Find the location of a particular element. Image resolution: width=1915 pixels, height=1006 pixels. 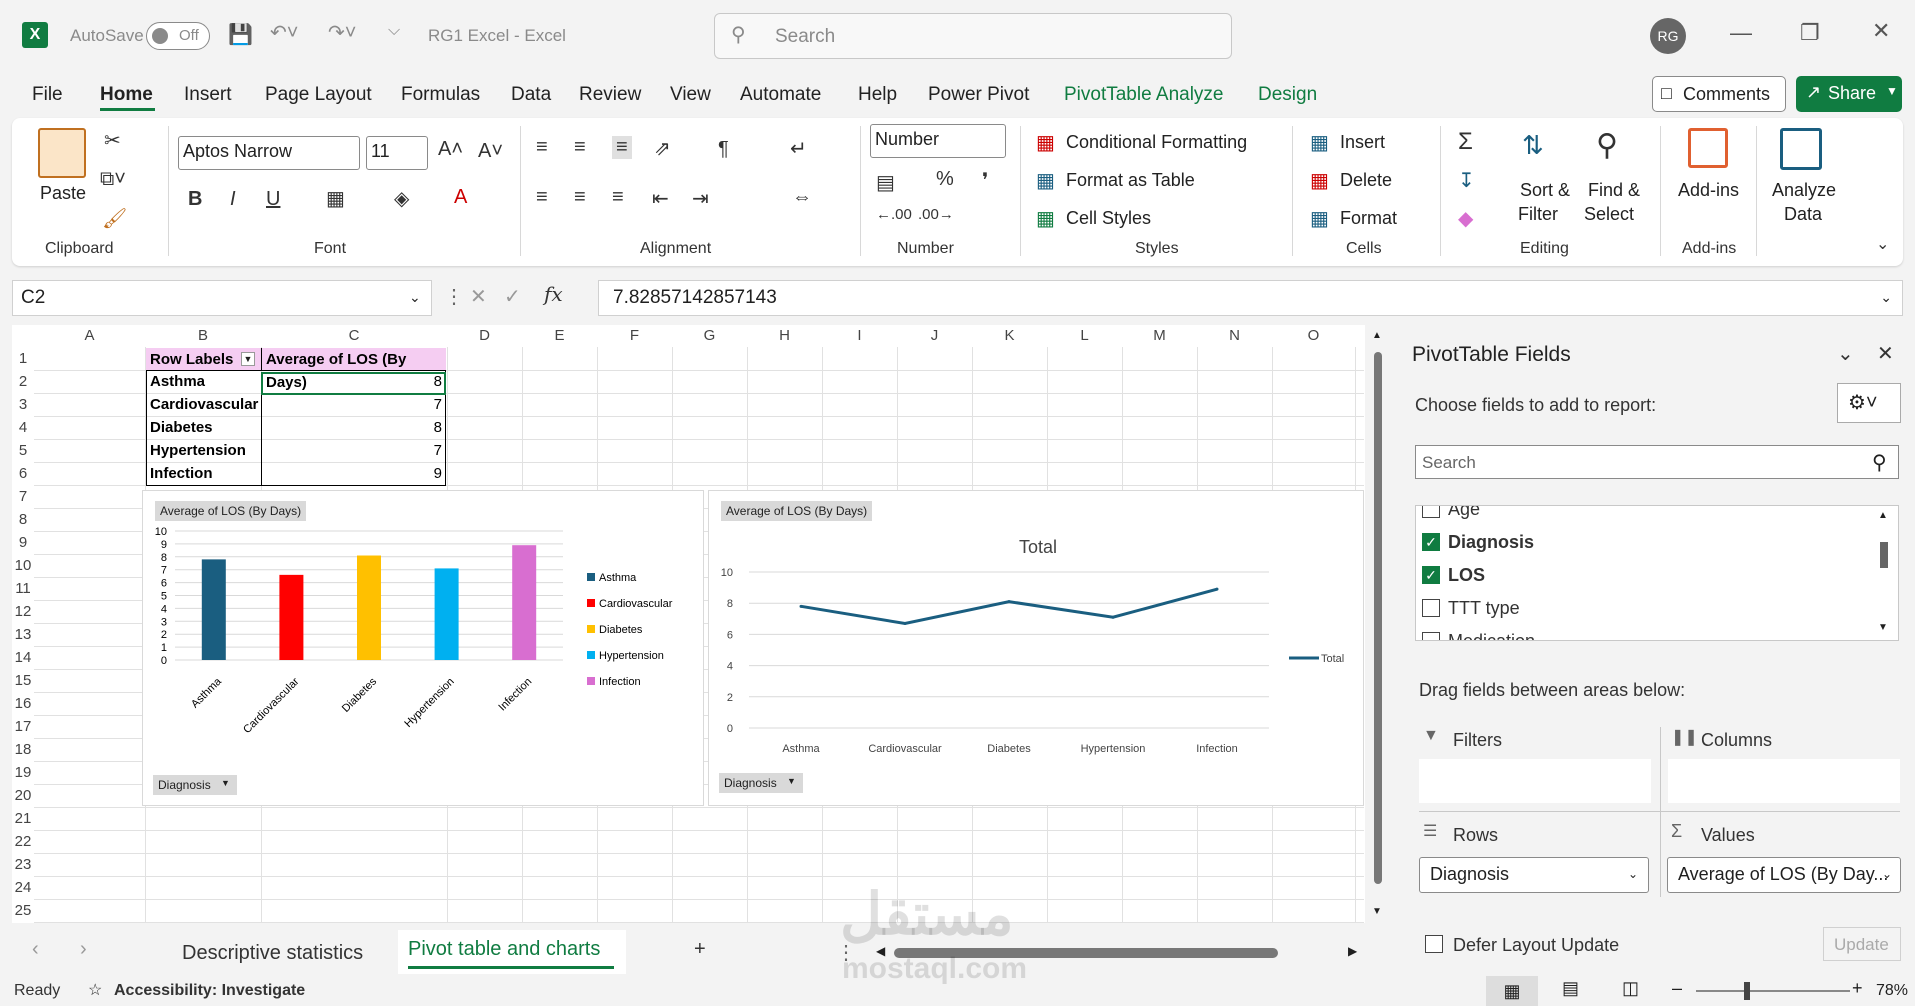

name-box: C2 ⌄ is located at coordinates (222, 298).